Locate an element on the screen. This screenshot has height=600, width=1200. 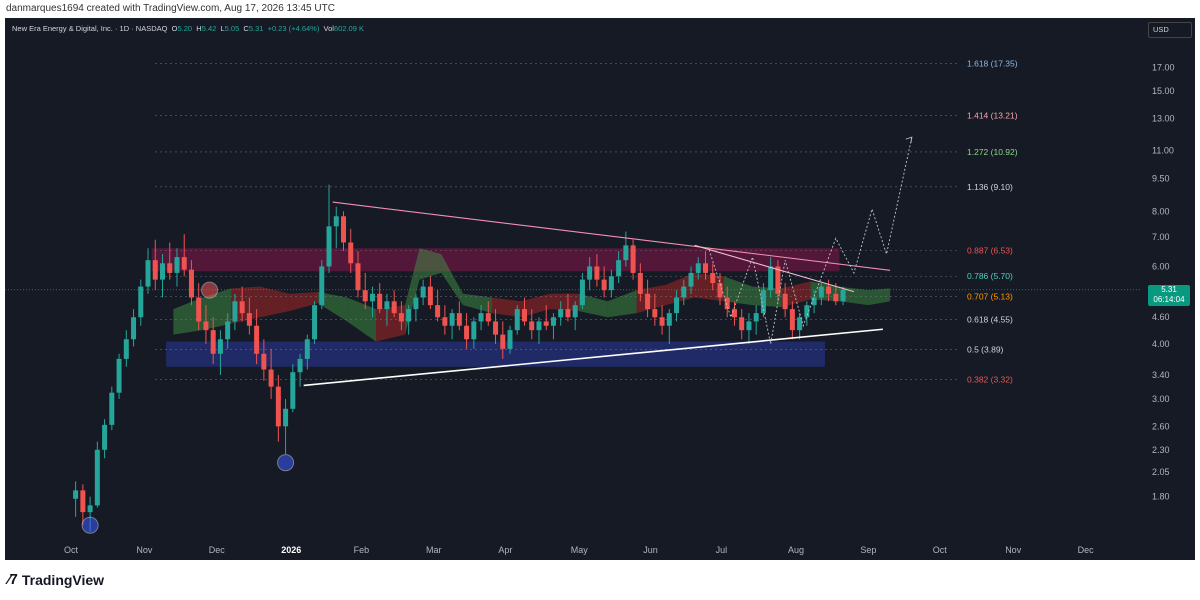
fib-label: 0.382 (3.32) is located at coordinates (990, 380).